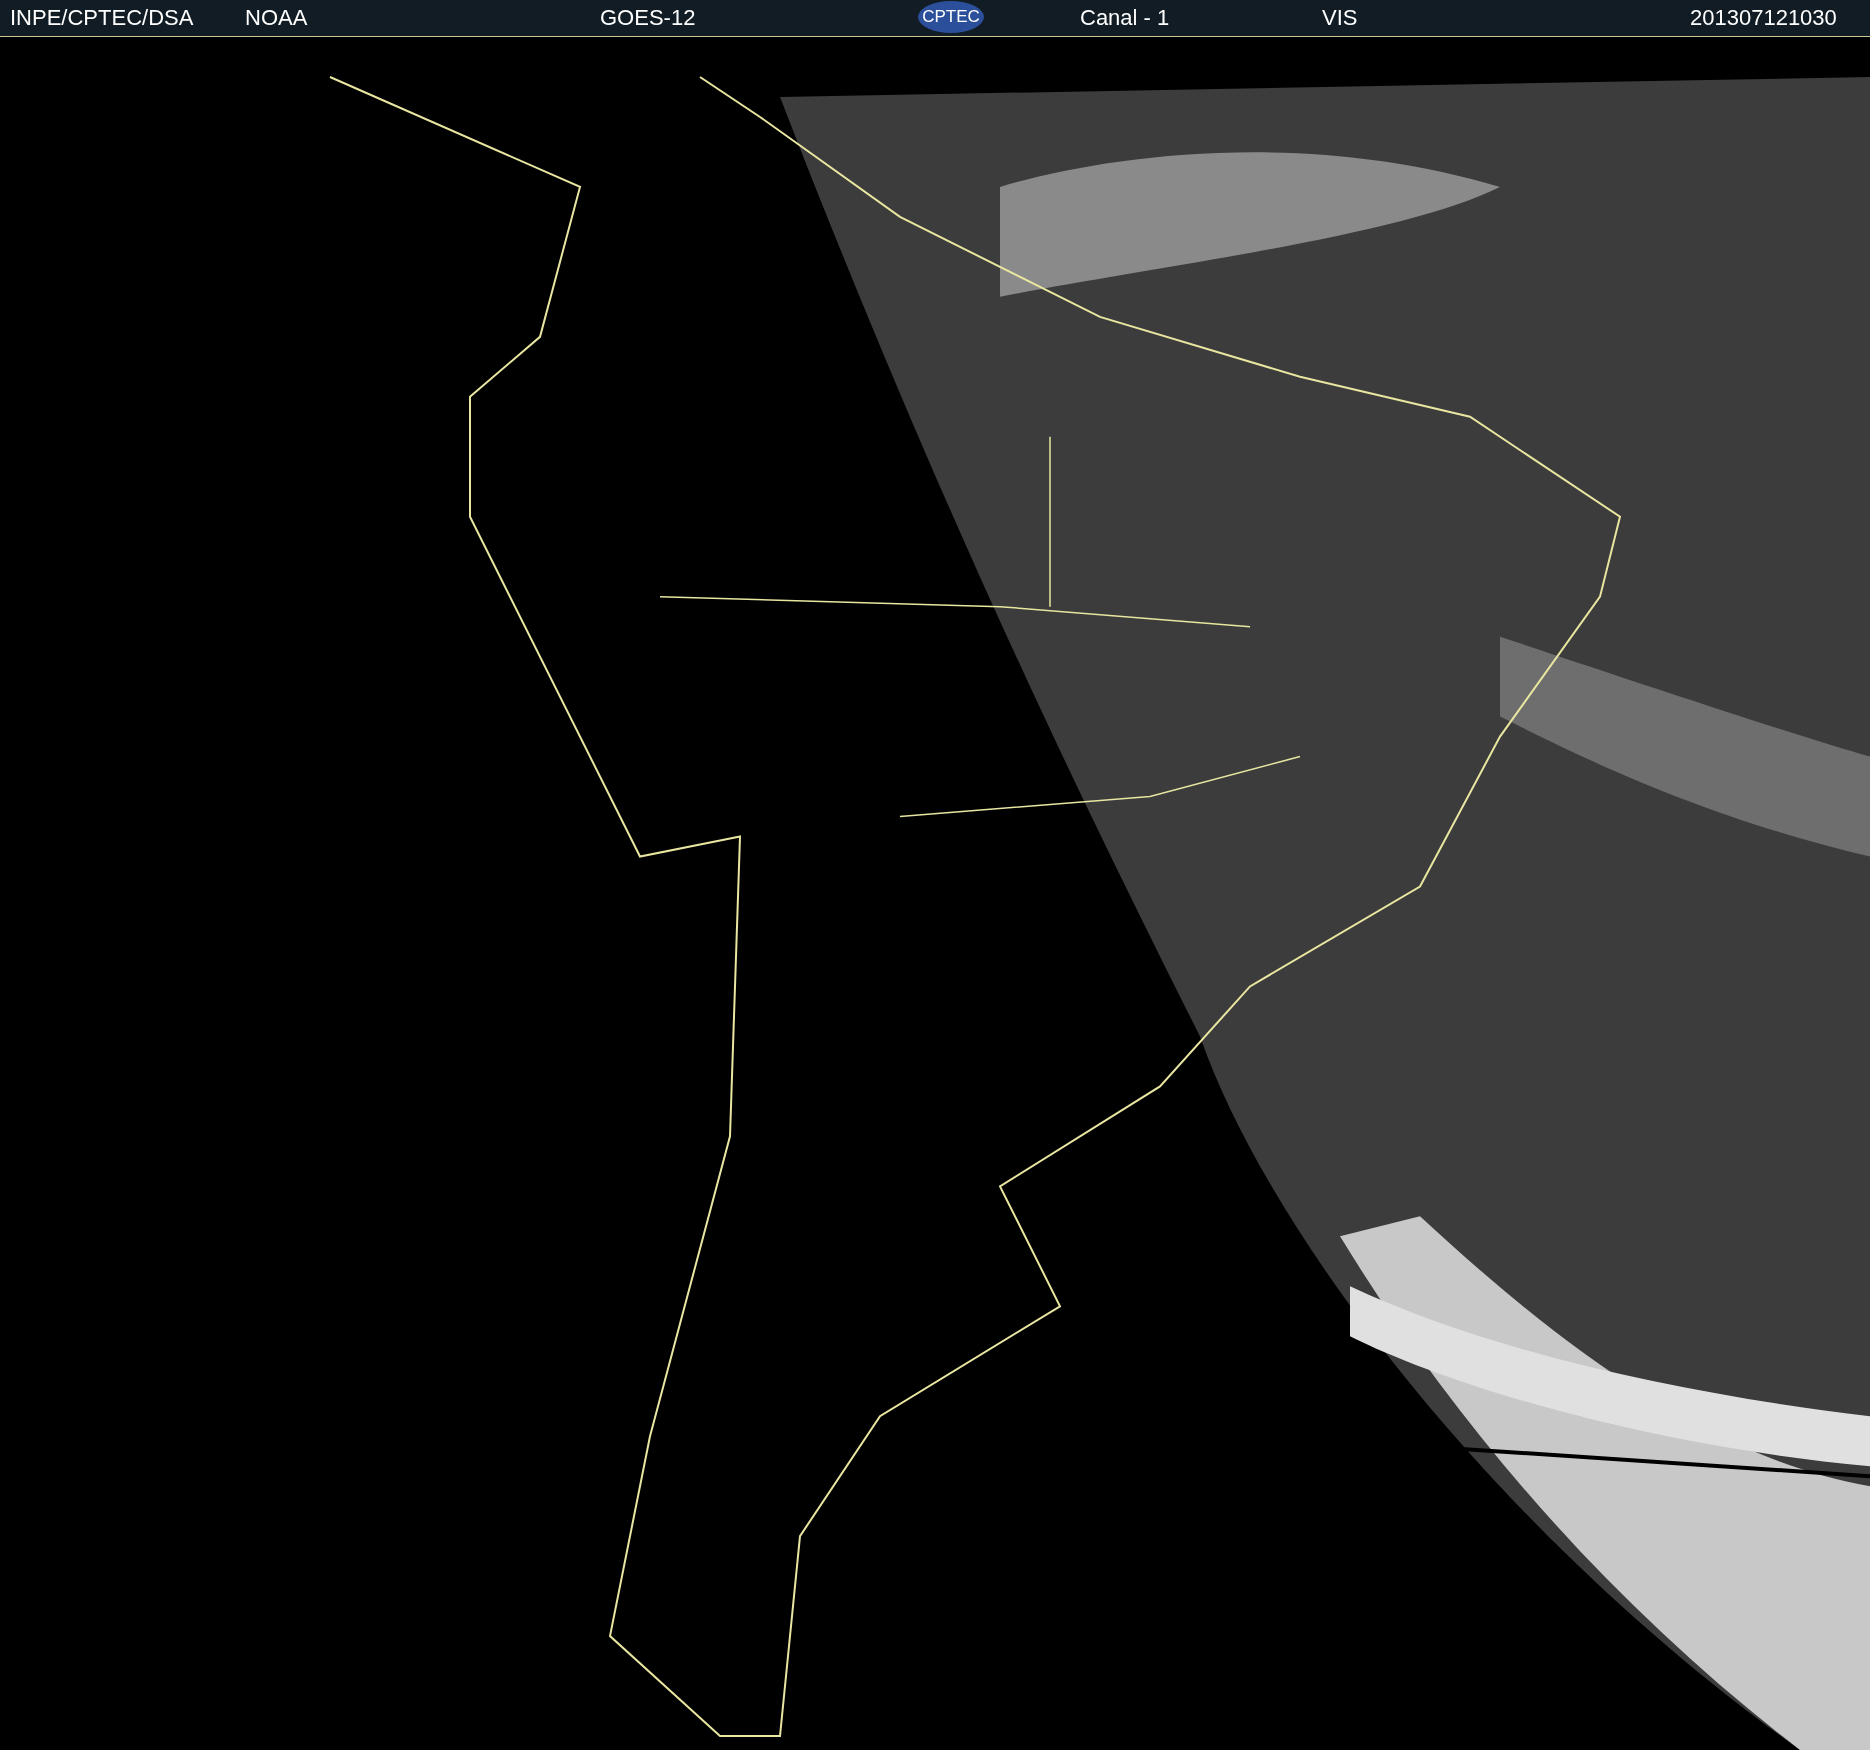 The width and height of the screenshot is (1870, 1750). Describe the element at coordinates (648, 18) in the screenshot. I see `header-label: GOES-12` at that location.